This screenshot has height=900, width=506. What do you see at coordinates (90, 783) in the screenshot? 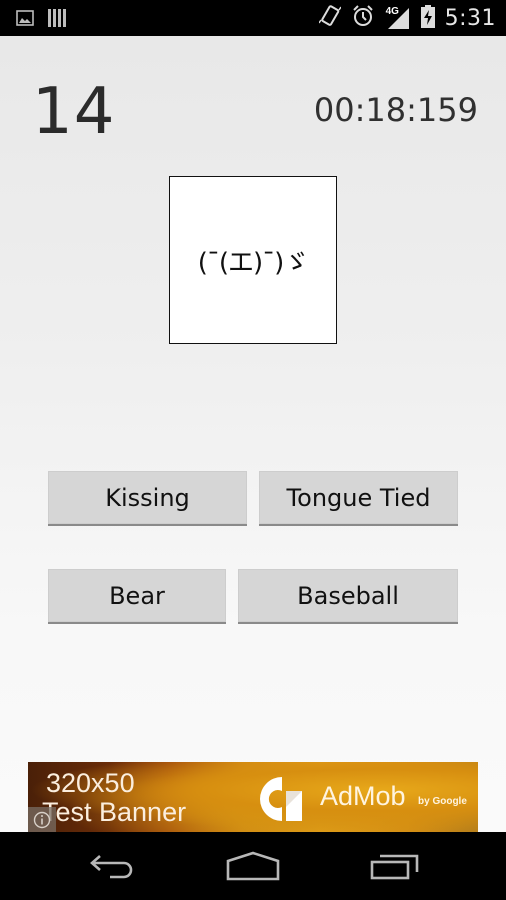
I see `ad-size-text: 320x50` at bounding box center [90, 783].